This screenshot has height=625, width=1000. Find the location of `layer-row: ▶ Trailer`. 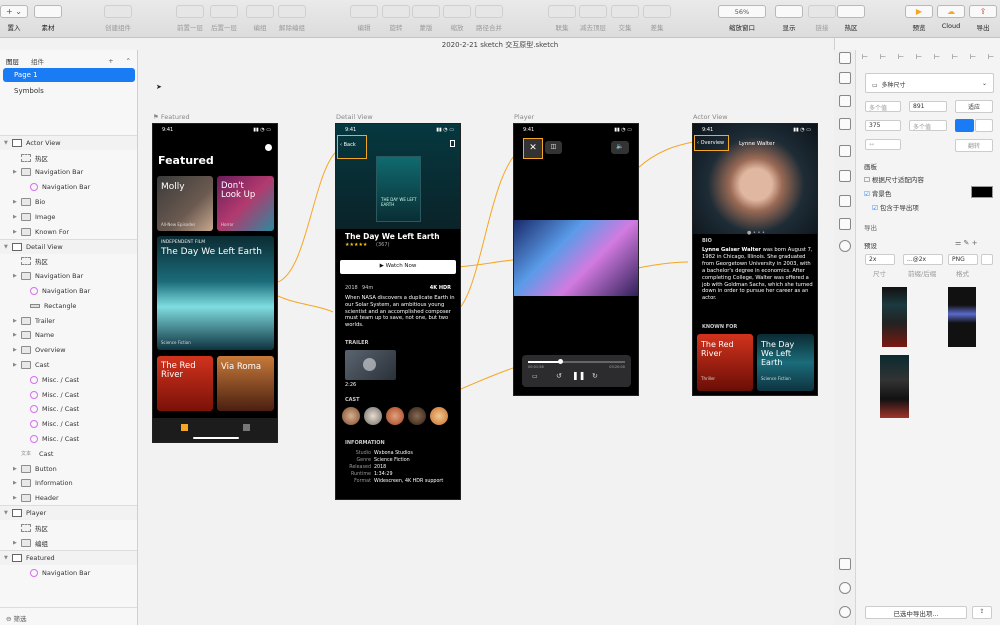

layer-row: ▶ Trailer is located at coordinates (68, 320).